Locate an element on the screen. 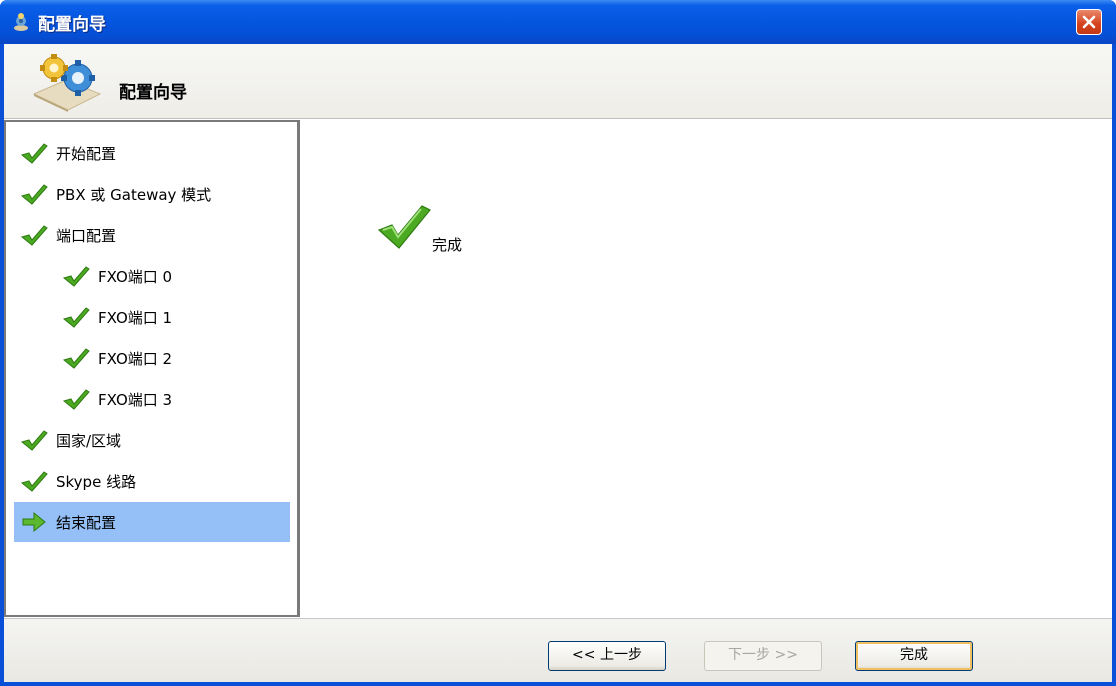 The width and height of the screenshot is (1116, 686). step-fxo-port-3: FXO端口 3 is located at coordinates (152, 399).